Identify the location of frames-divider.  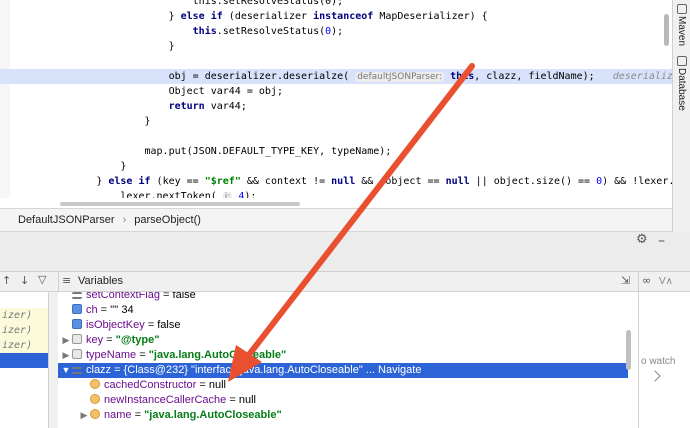
(53, 360).